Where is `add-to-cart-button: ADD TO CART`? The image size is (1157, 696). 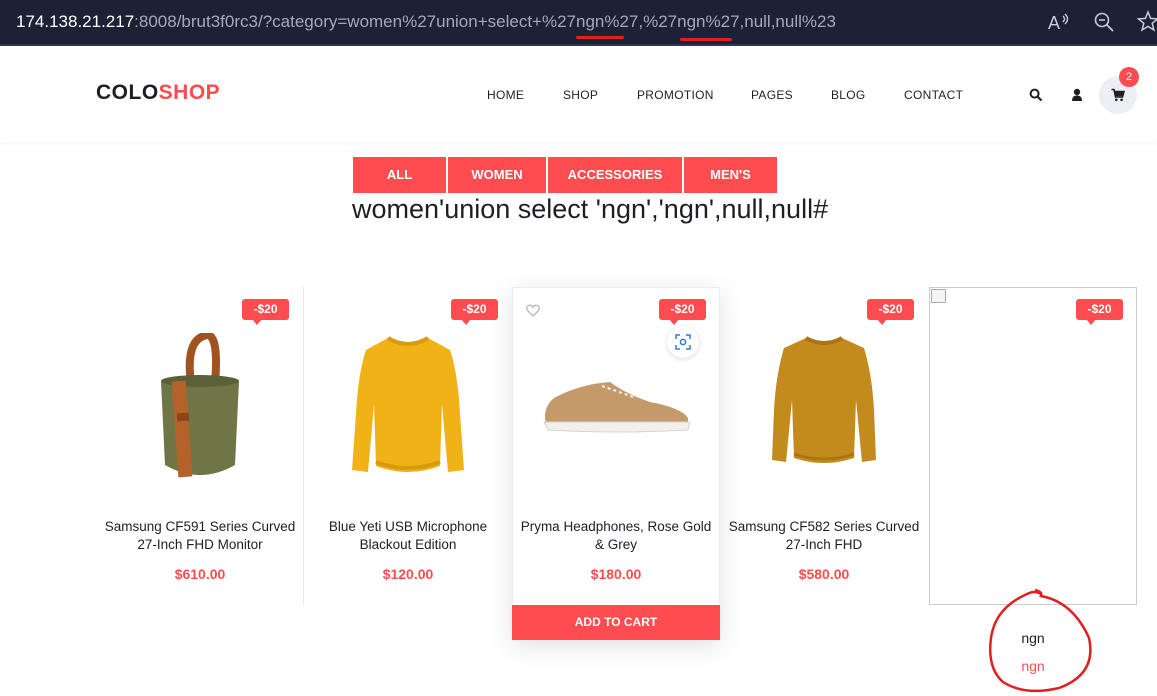
add-to-cart-button: ADD TO CART is located at coordinates (616, 622).